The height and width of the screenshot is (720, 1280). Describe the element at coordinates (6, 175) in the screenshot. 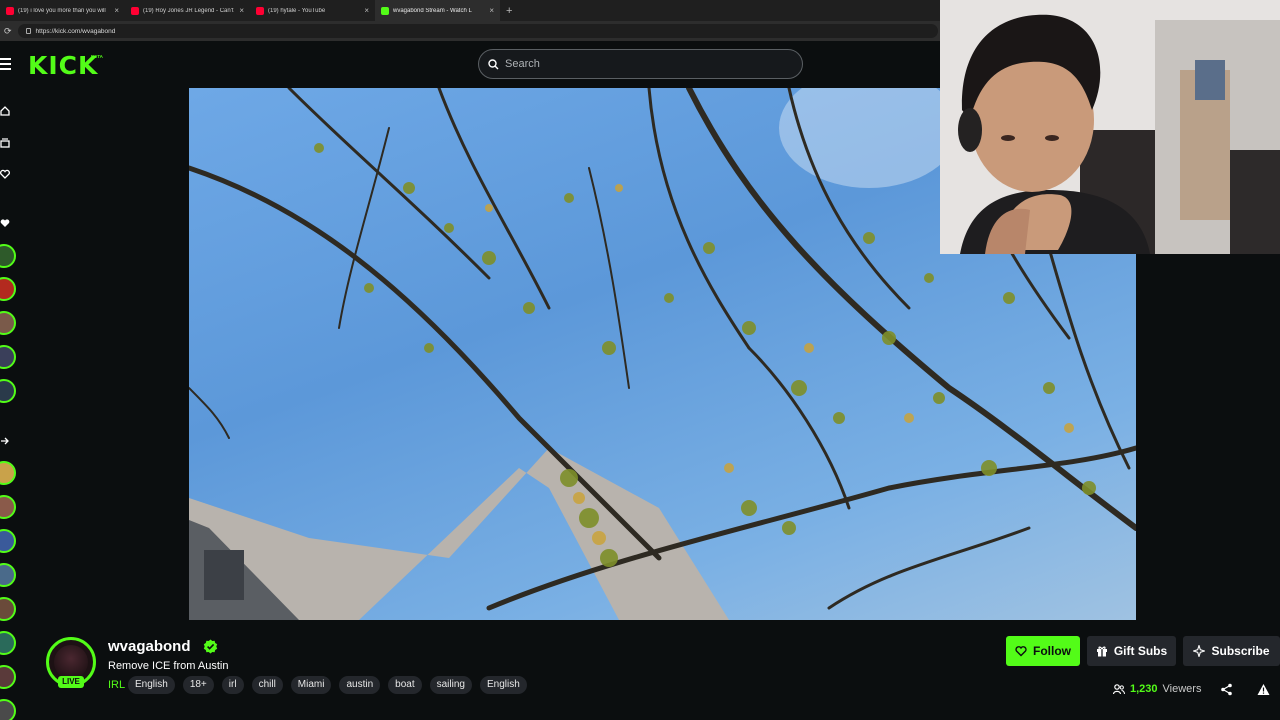

I see `following-icon` at that location.